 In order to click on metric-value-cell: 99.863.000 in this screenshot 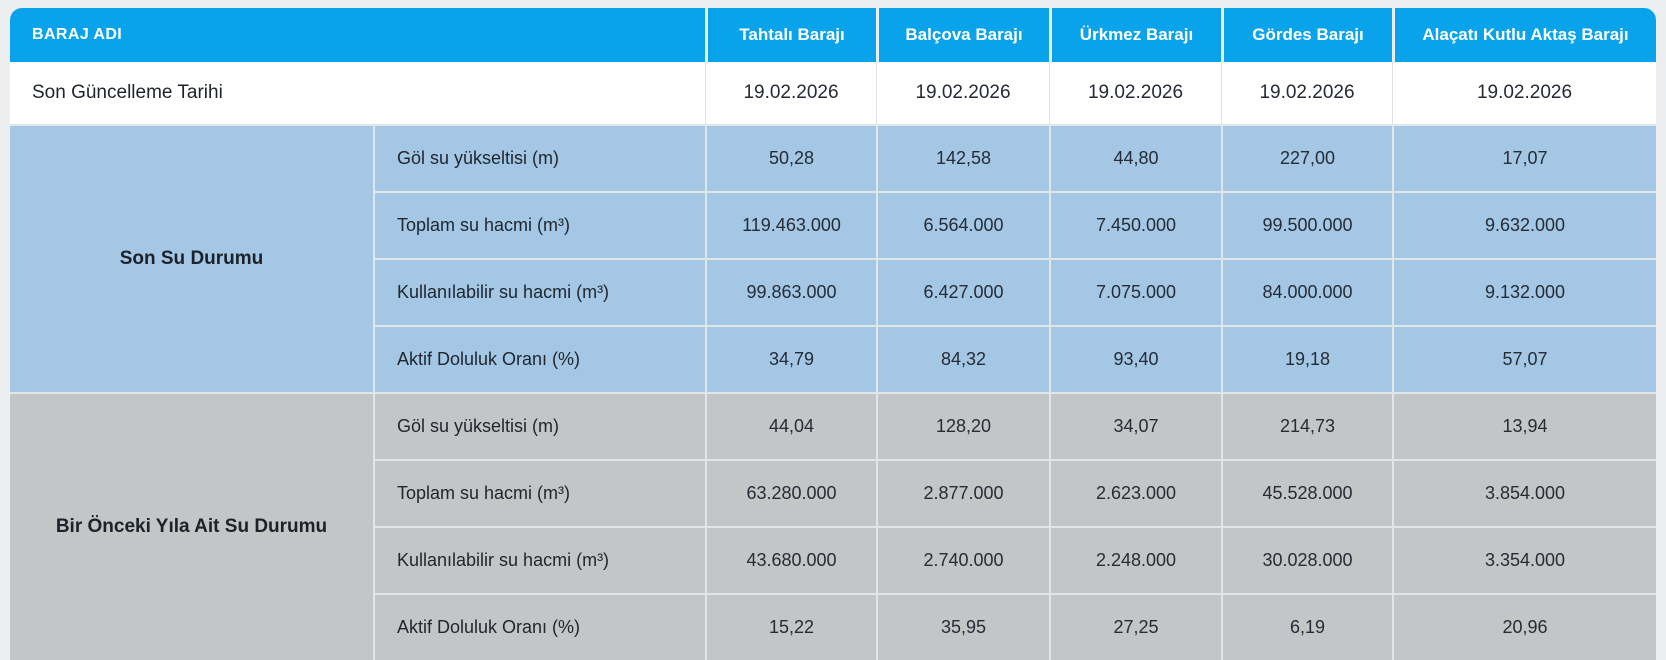, I will do `click(790, 291)`.